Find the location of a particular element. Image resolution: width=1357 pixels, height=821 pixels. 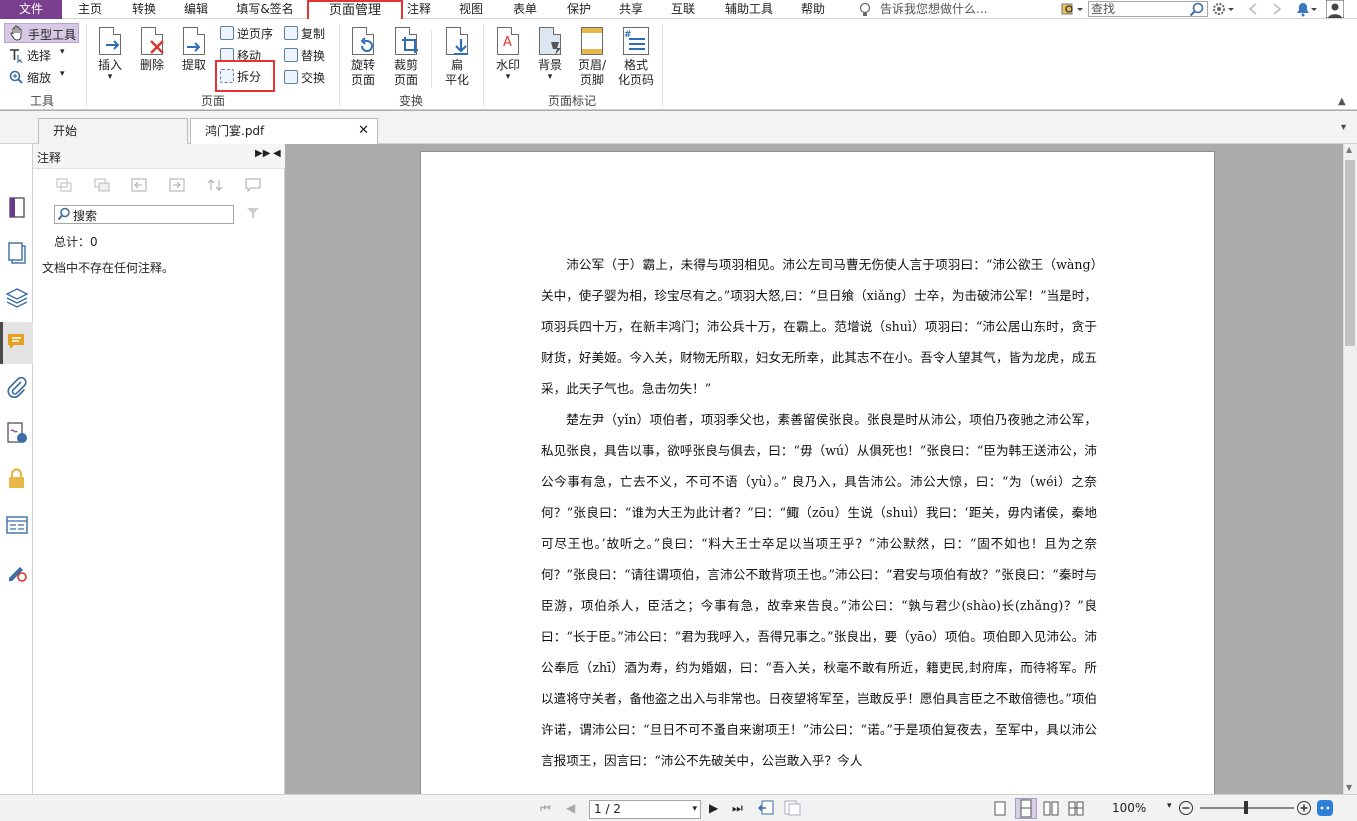

no-comments-message: 文档中不存在任何注释。 is located at coordinates (108, 268).